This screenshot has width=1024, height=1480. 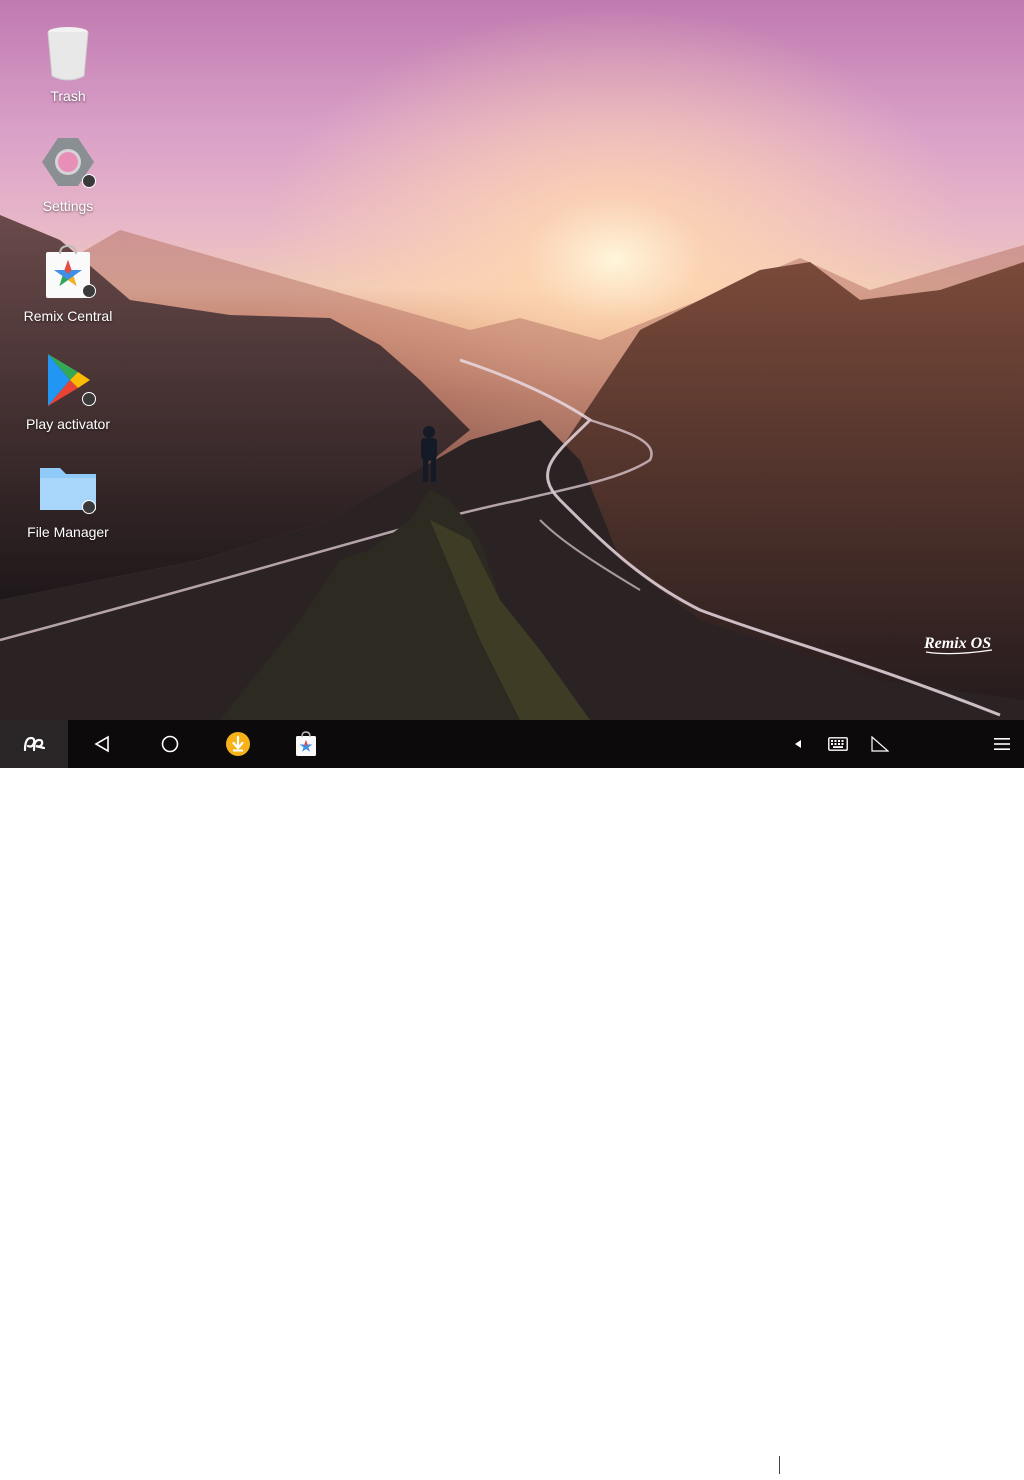 I want to click on tray-keyboard-button, so click(x=838, y=744).